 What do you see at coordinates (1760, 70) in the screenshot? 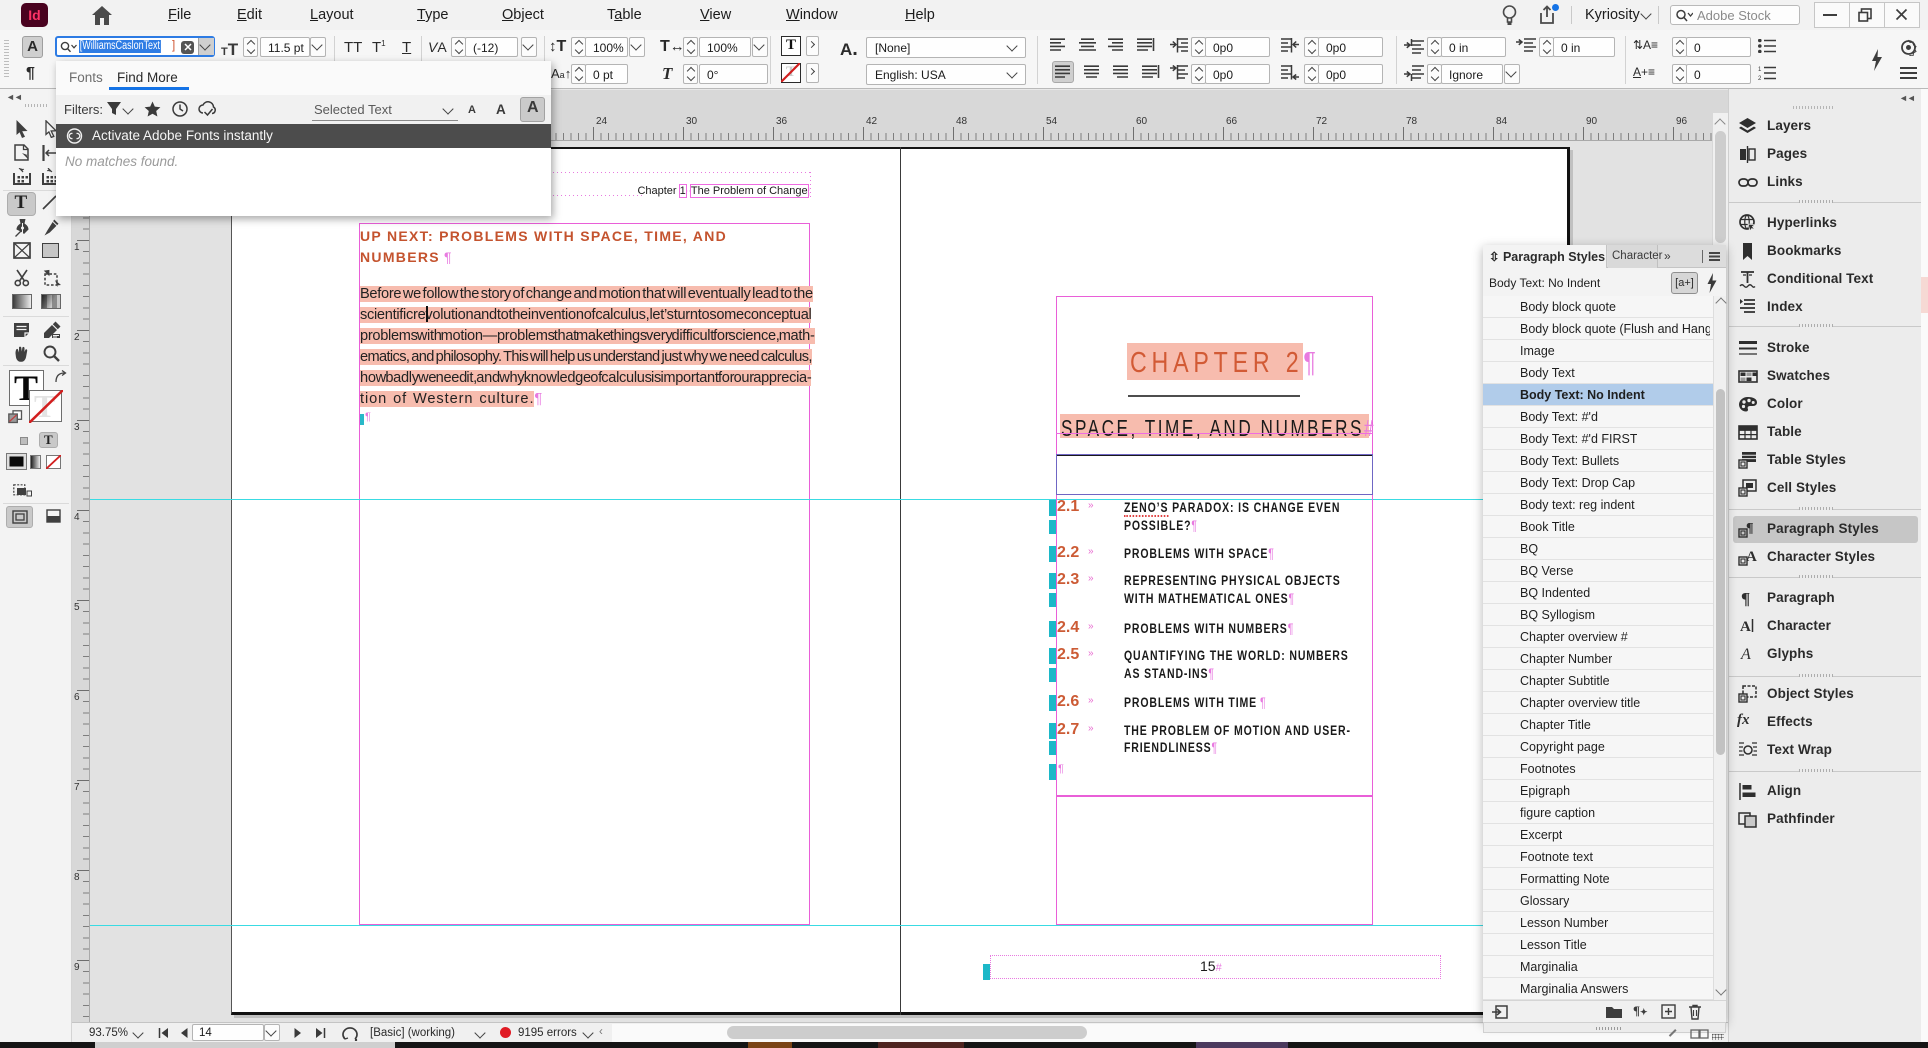
I see `svg-text: 1` at bounding box center [1760, 70].